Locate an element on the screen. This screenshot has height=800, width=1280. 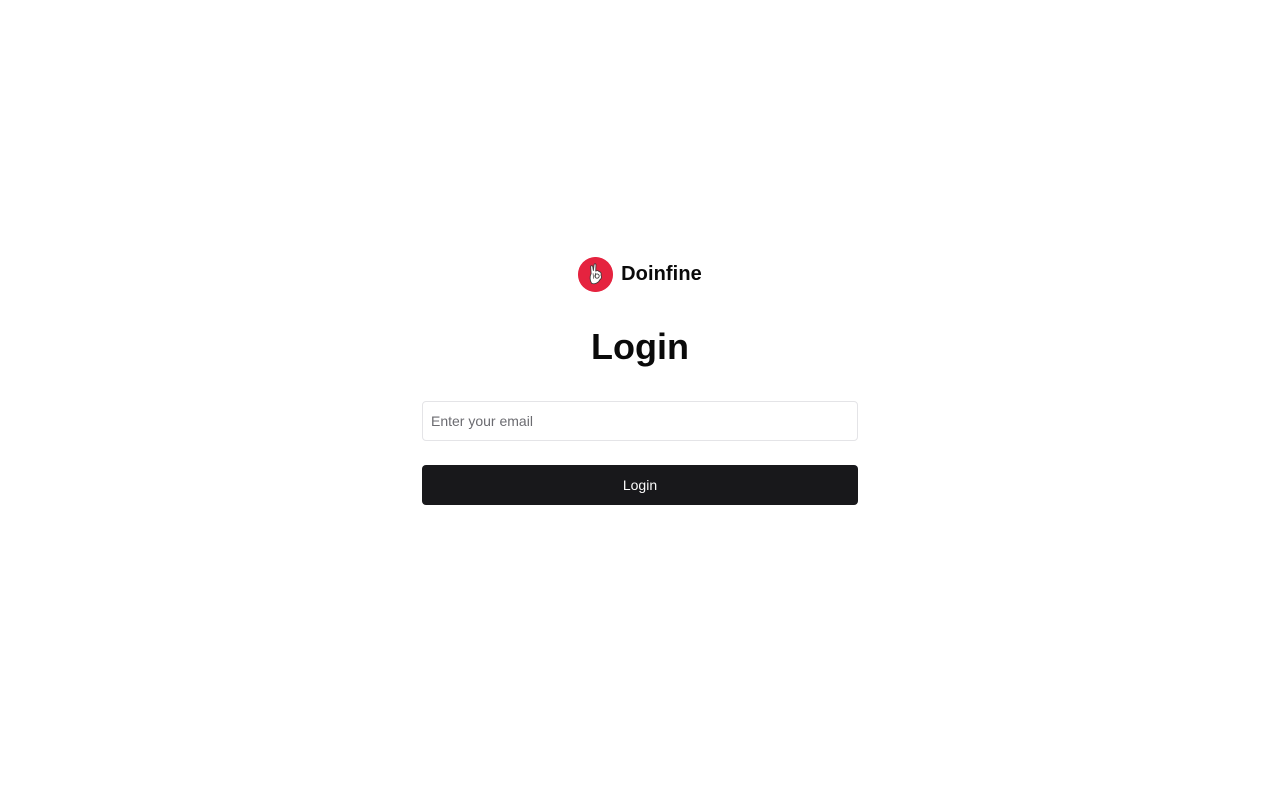
email-field is located at coordinates (640, 421).